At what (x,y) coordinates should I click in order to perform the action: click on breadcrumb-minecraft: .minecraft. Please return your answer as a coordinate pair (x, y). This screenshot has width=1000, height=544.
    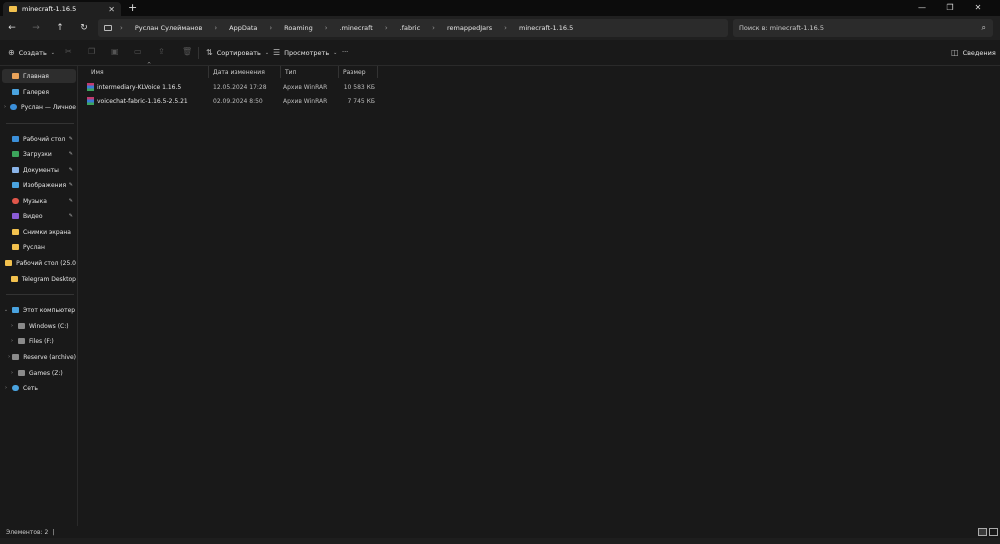
    Looking at the image, I should click on (356, 28).